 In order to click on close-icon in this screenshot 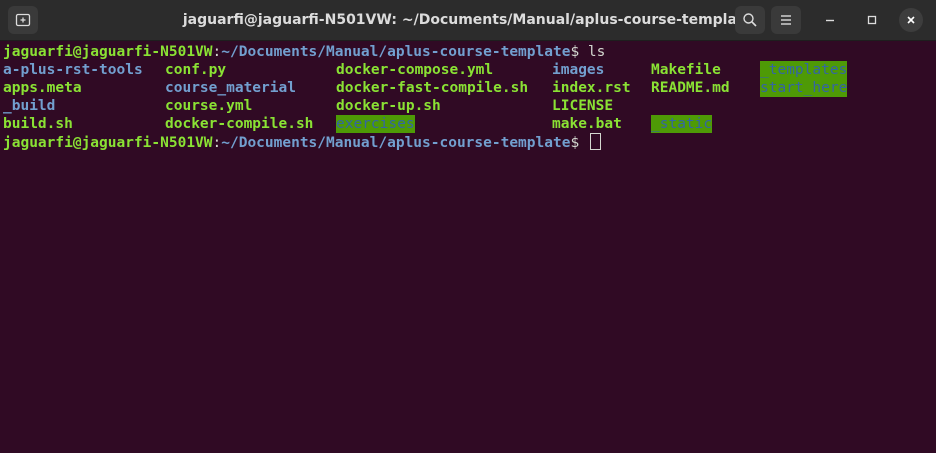, I will do `click(911, 20)`.